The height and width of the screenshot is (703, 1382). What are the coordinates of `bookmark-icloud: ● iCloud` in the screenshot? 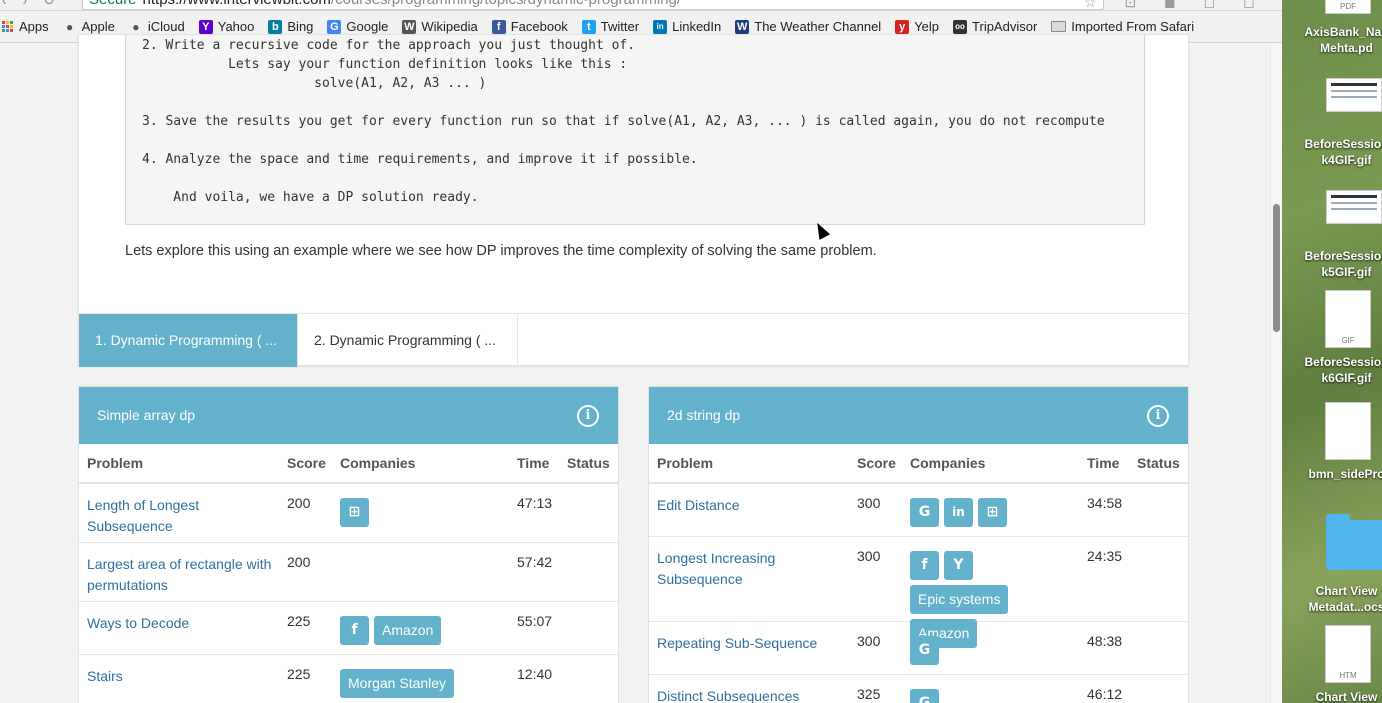 It's located at (157, 26).